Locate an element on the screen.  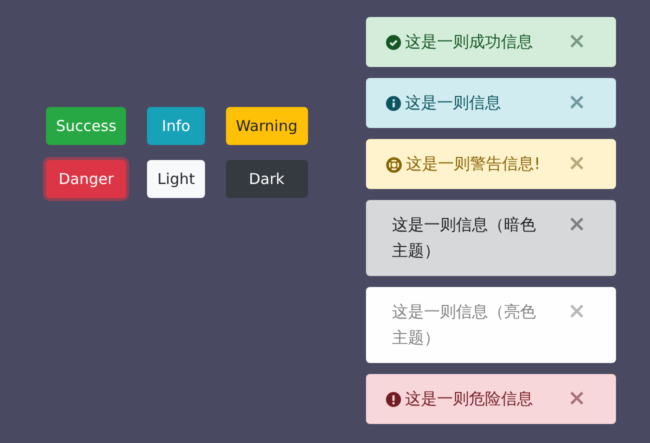
alert-message: 这是一则信息 is located at coordinates (453, 103).